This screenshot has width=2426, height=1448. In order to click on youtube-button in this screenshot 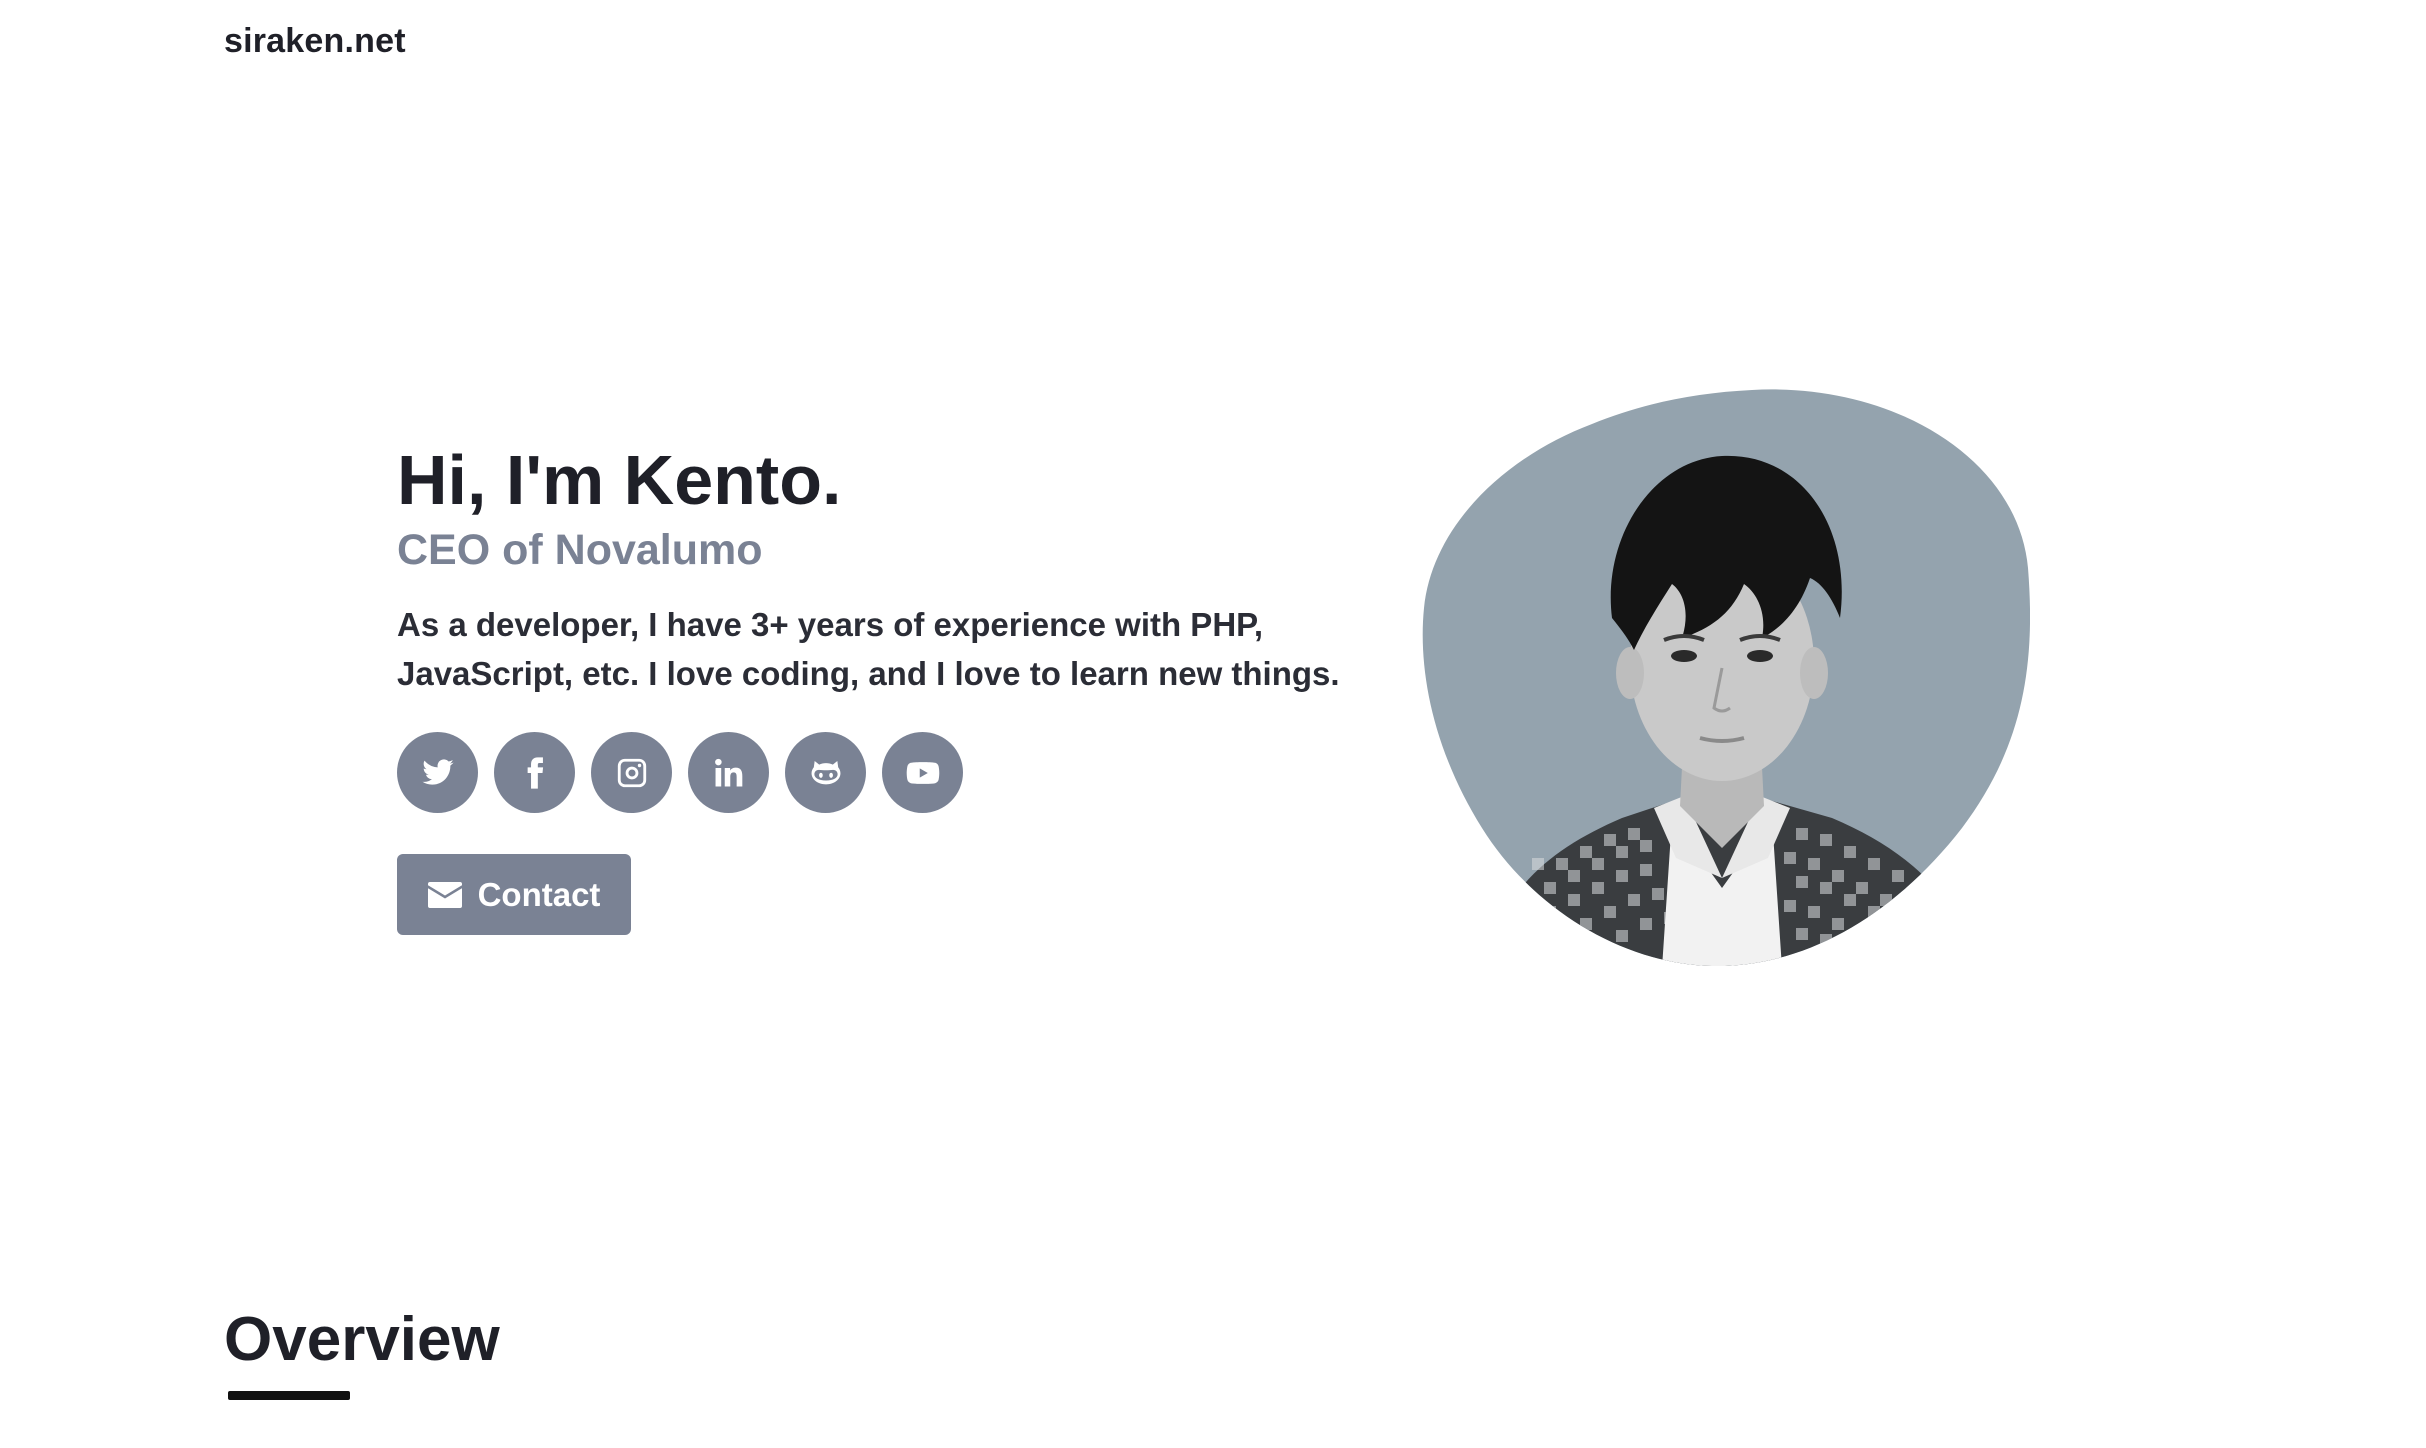, I will do `click(922, 772)`.